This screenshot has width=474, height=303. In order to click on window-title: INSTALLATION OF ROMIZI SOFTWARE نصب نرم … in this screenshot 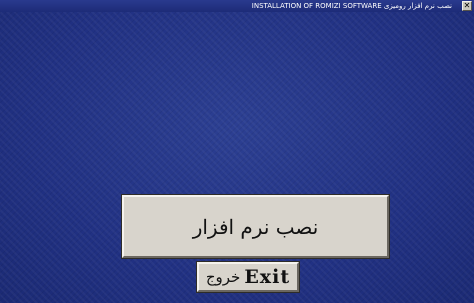, I will do `click(351, 6)`.